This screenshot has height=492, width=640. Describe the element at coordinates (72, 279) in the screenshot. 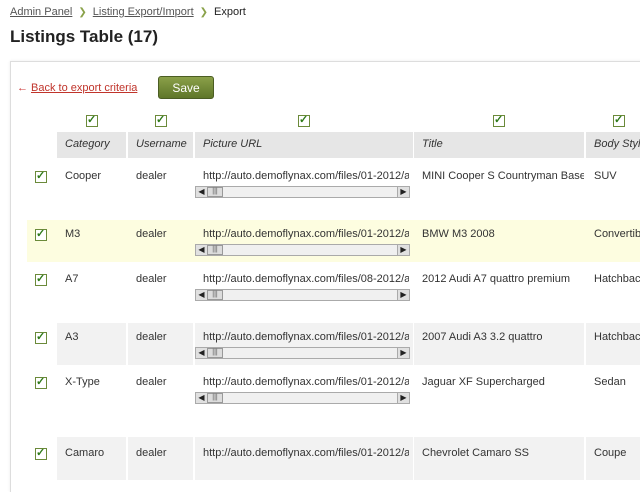

I see `category-cell: A7` at that location.